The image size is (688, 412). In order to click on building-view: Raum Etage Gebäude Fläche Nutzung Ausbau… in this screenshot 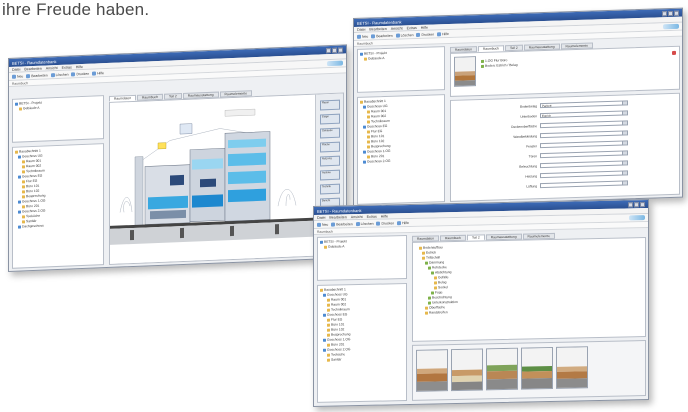, I will do `click(226, 178)`.